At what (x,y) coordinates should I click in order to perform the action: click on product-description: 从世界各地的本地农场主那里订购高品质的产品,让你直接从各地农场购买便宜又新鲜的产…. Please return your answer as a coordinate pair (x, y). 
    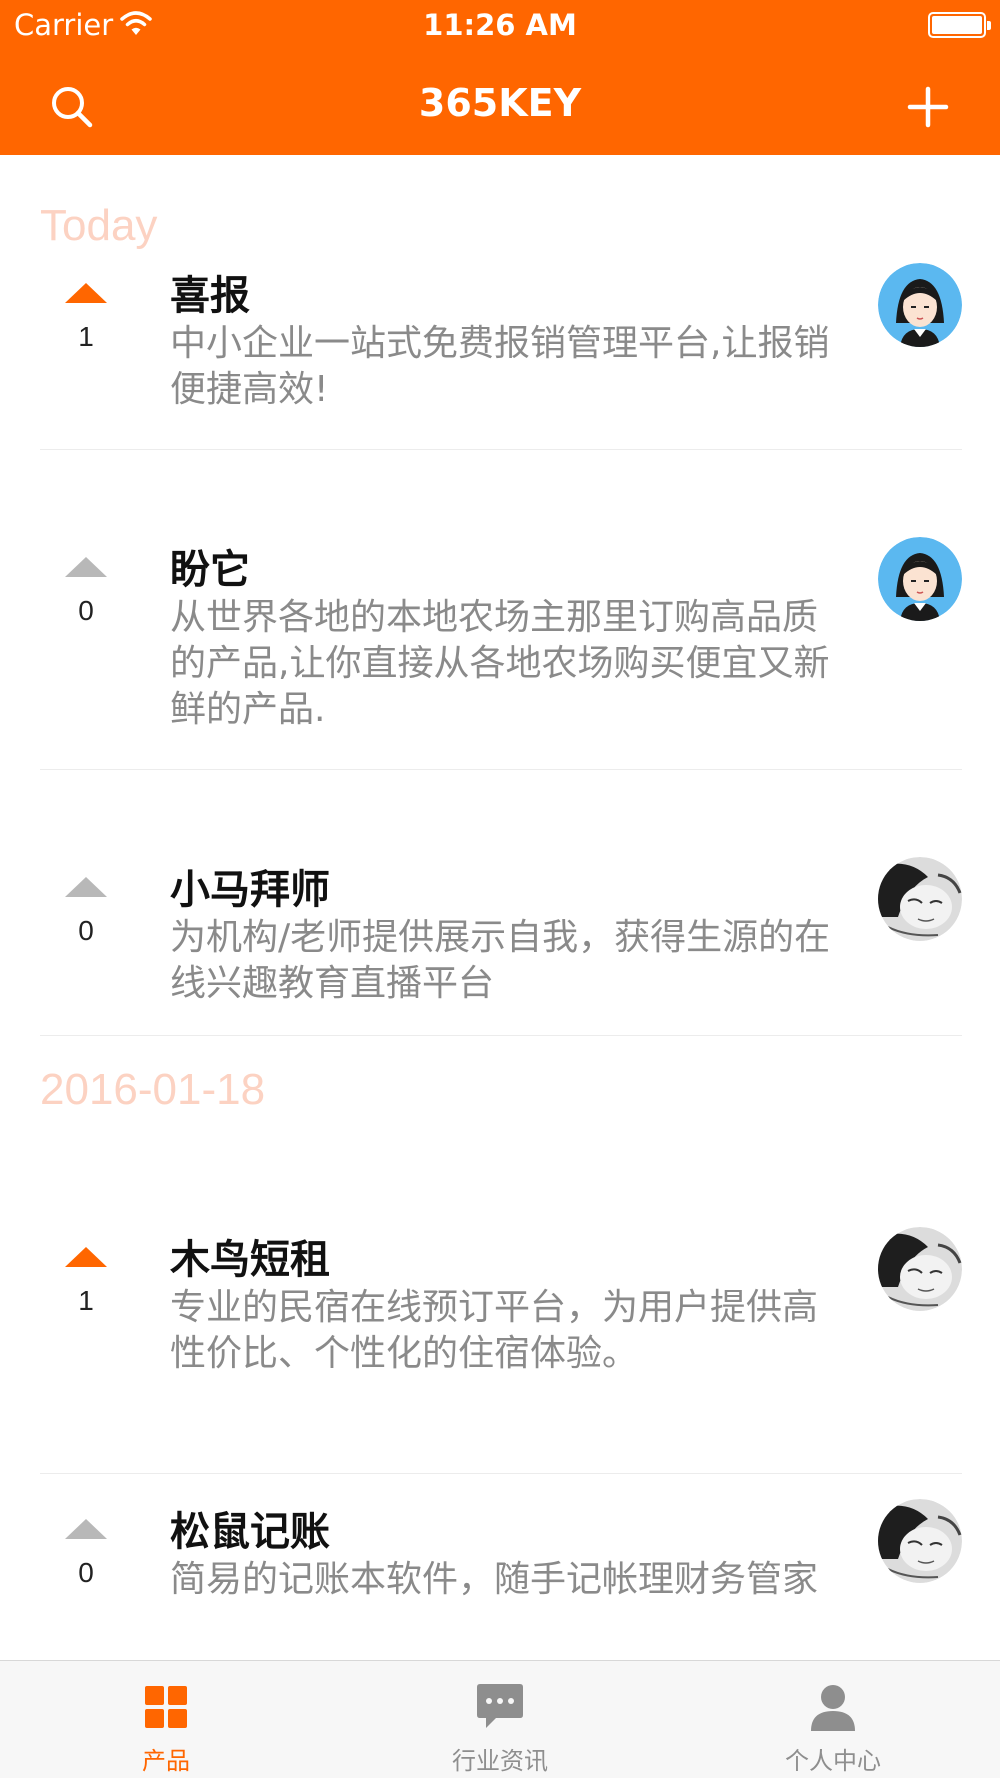
    Looking at the image, I should click on (500, 663).